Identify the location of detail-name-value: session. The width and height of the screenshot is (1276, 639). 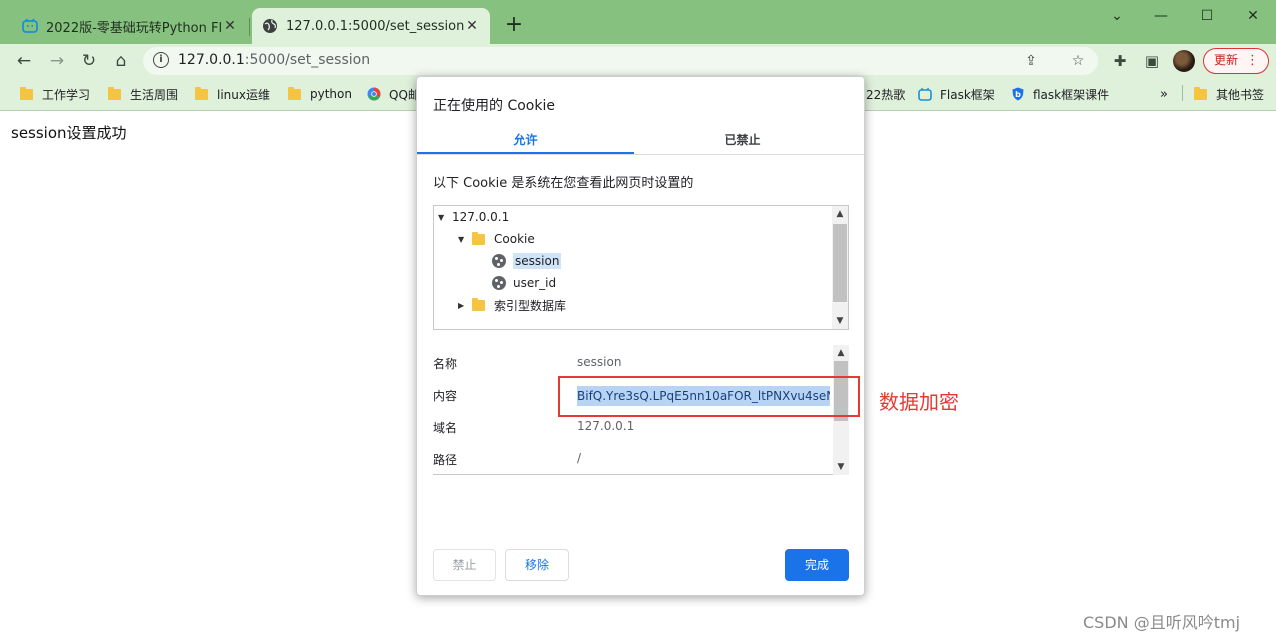
(599, 362).